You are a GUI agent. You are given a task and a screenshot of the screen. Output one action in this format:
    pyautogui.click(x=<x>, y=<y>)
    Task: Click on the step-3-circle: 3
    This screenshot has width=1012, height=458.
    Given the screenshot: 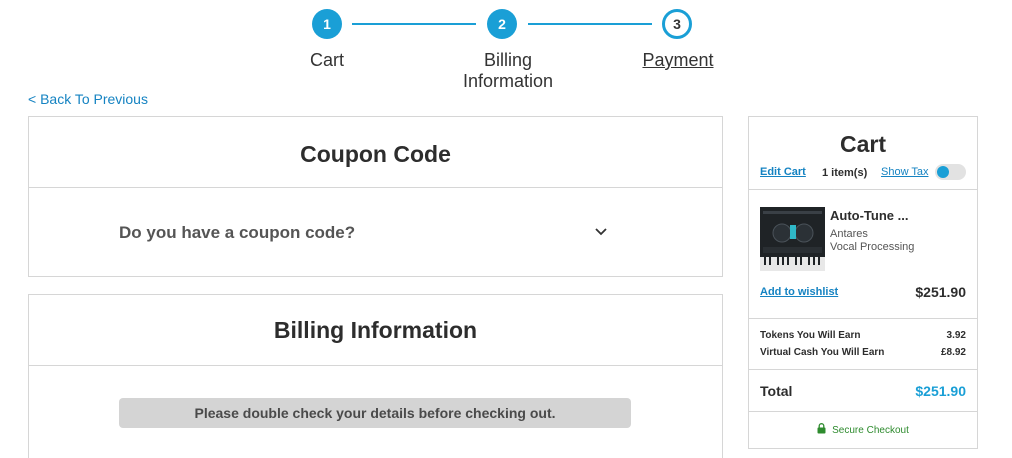 What is the action you would take?
    pyautogui.click(x=677, y=24)
    